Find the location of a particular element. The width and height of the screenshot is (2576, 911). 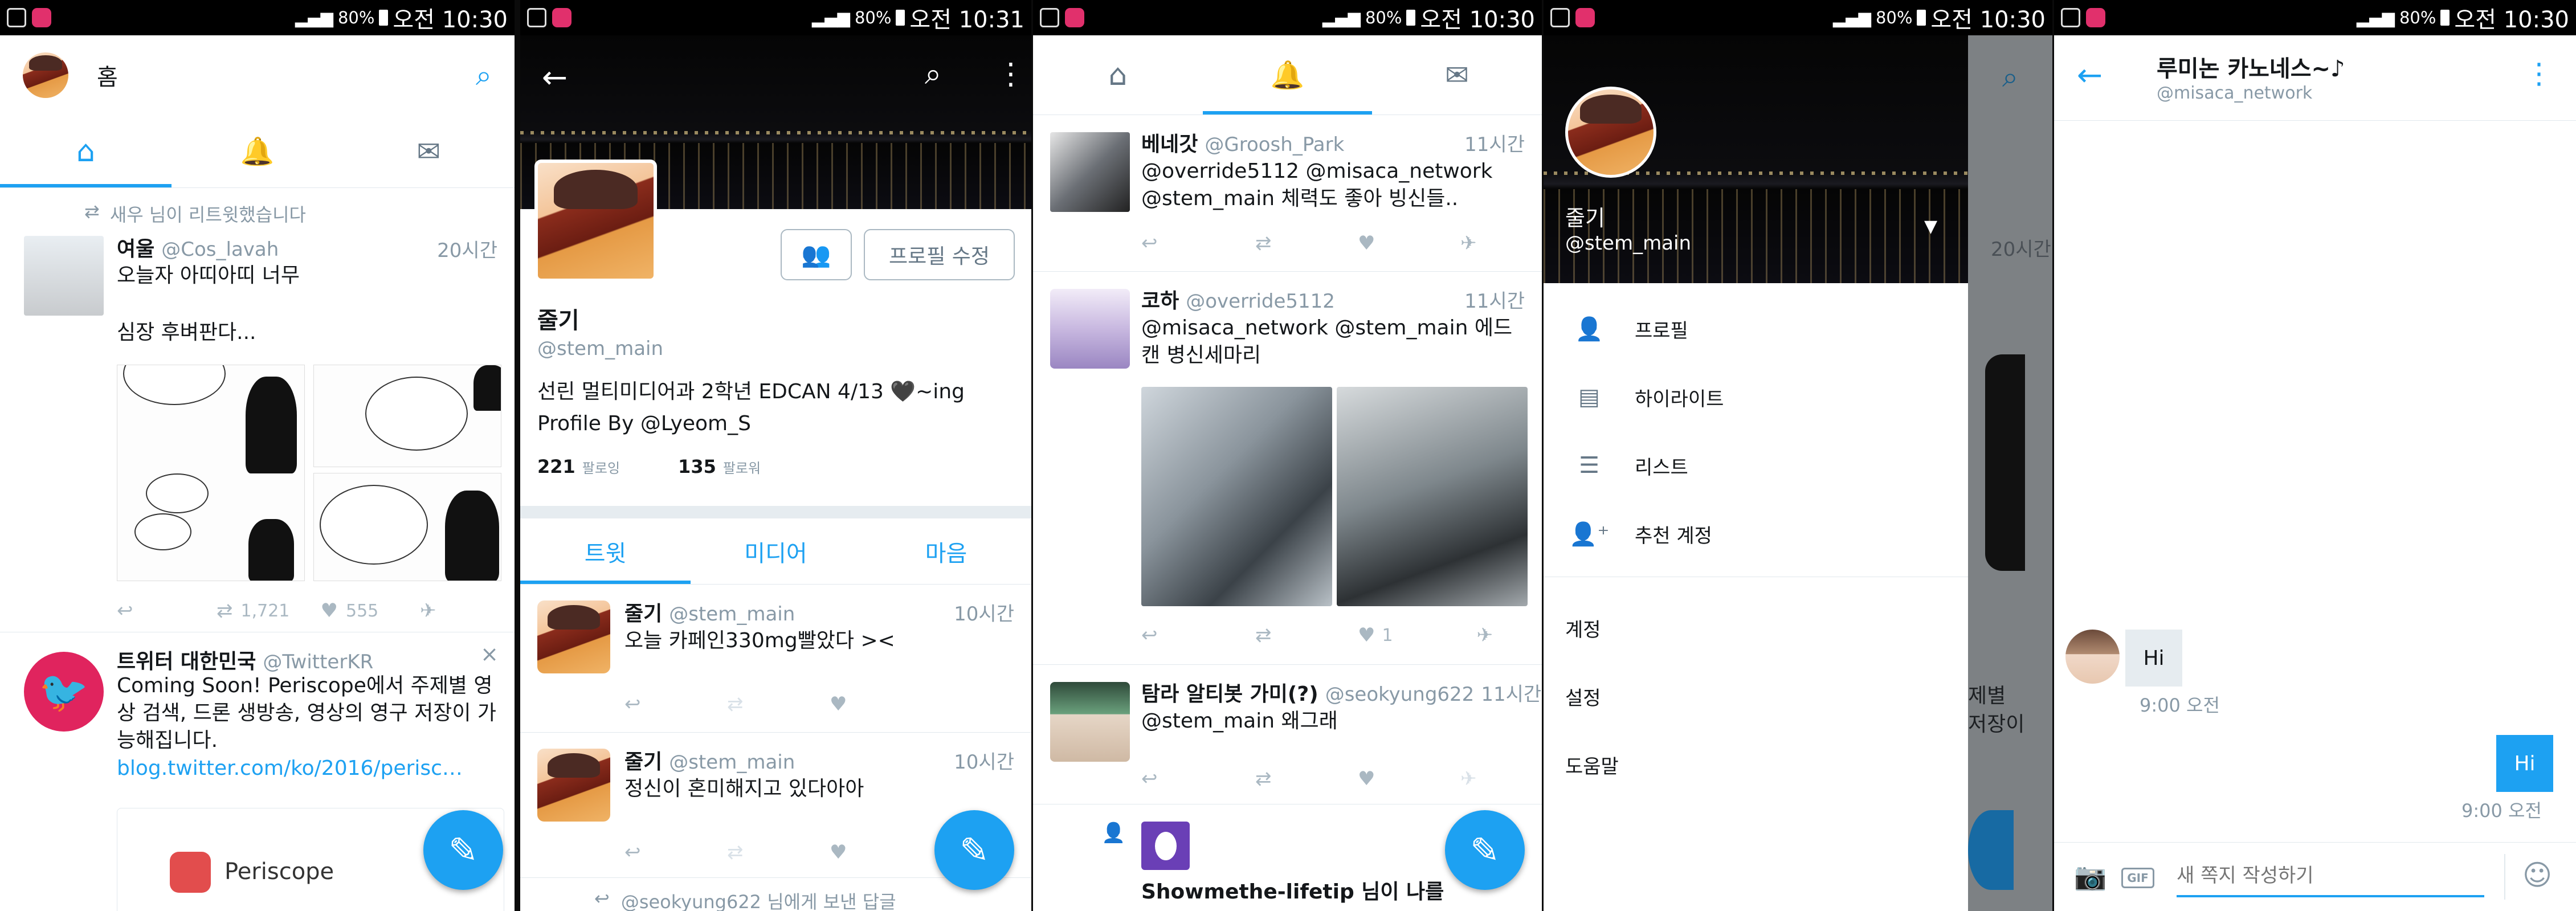

menu-item-profile: 👤 프로필 is located at coordinates (1756, 329).